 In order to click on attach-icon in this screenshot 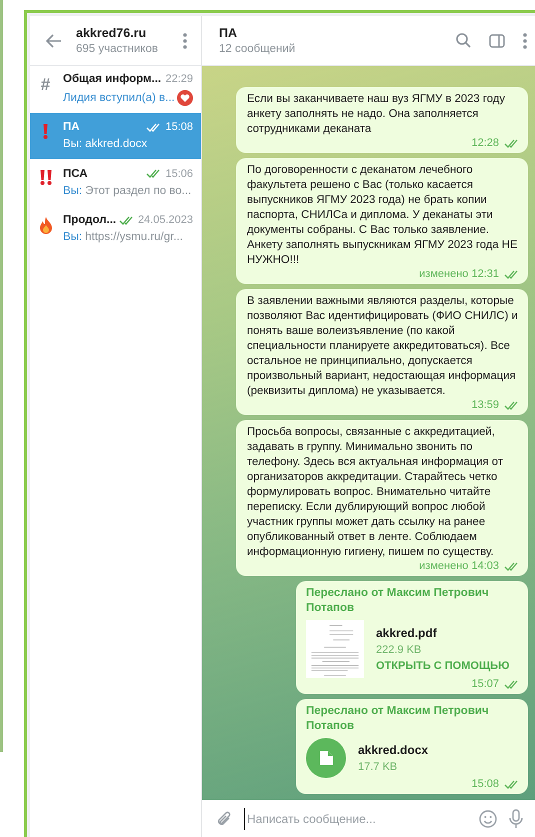, I will do `click(224, 819)`.